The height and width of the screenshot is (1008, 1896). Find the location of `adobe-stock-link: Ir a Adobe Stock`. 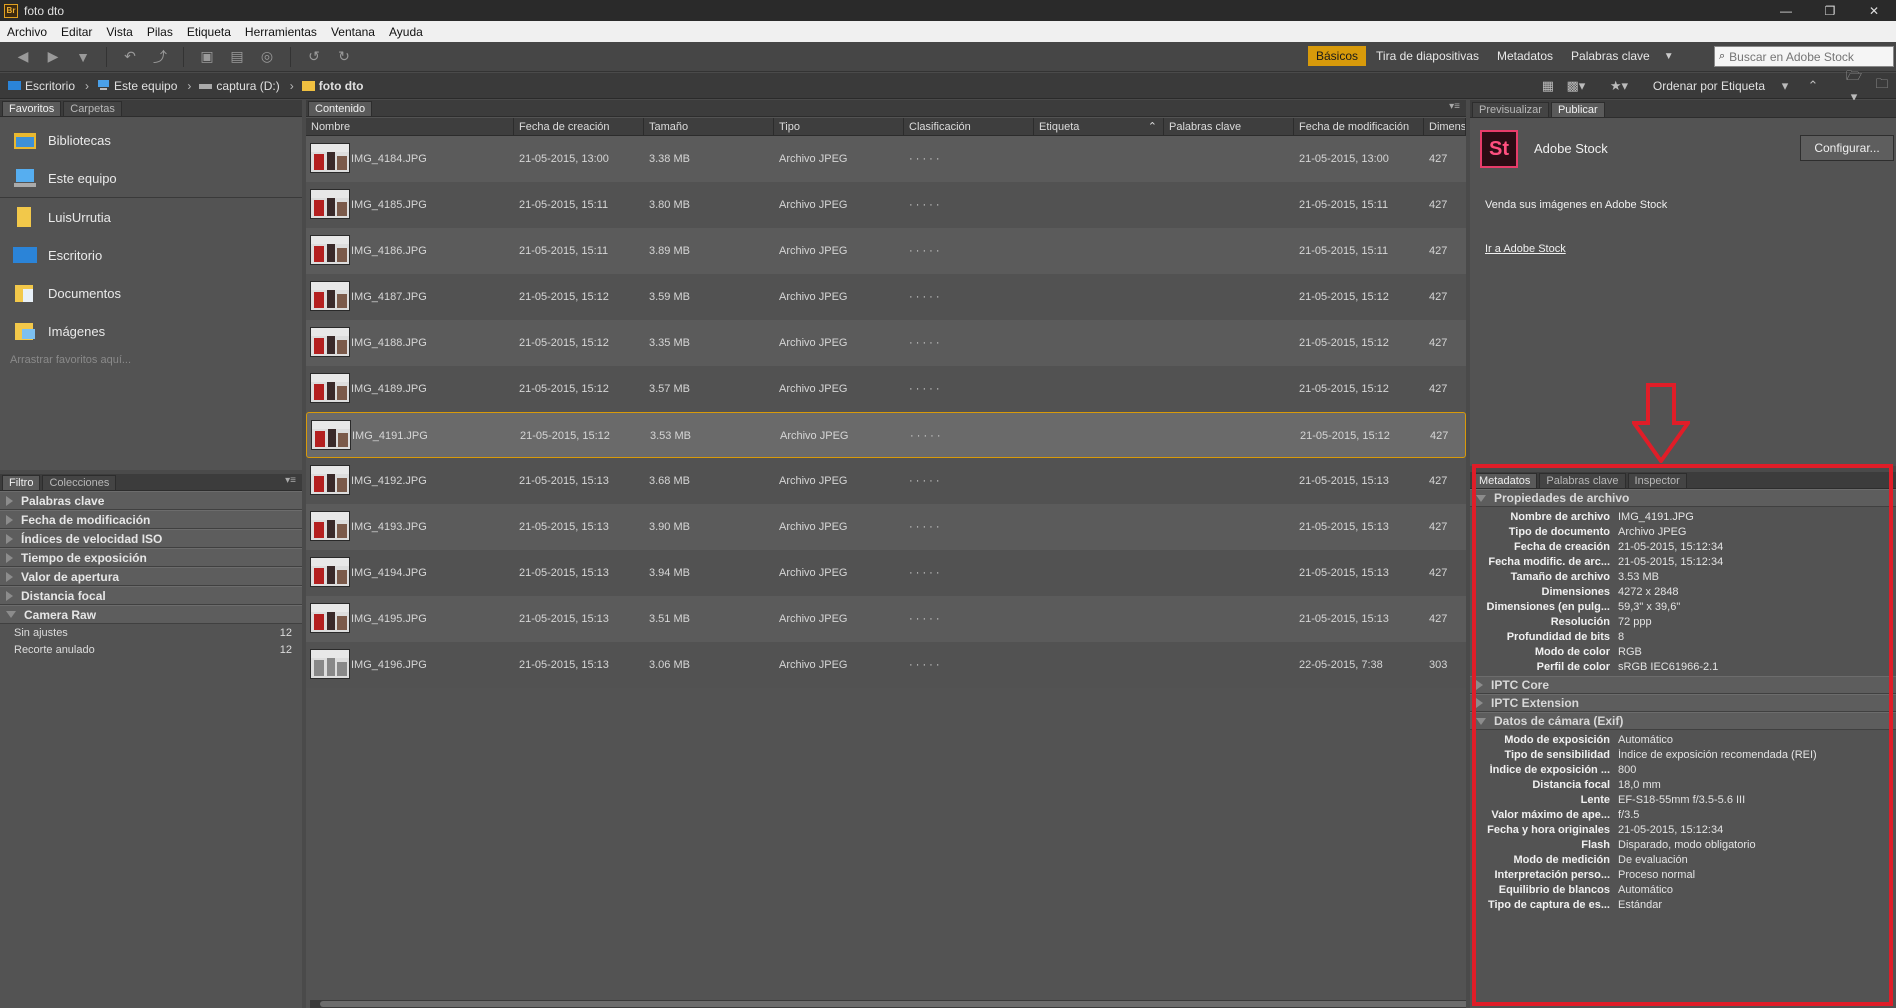

adobe-stock-link: Ir a Adobe Stock is located at coordinates (1525, 249).